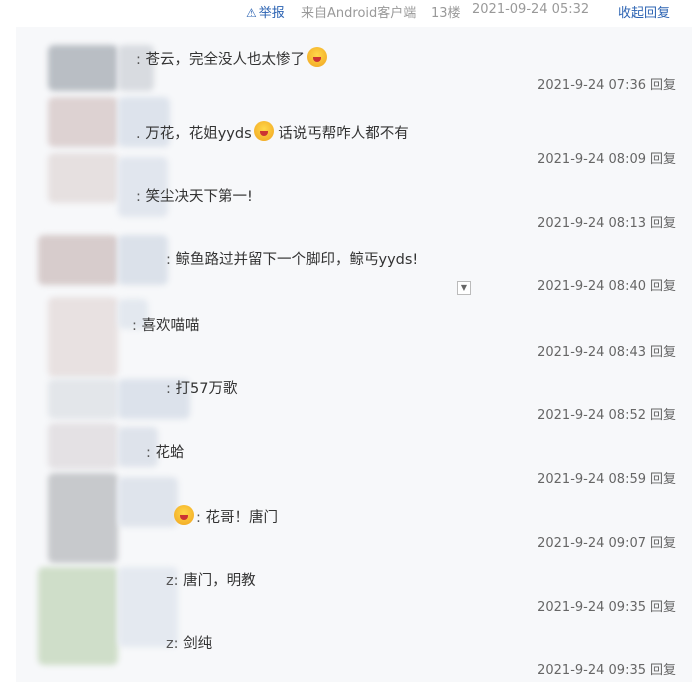 This screenshot has width=692, height=696. I want to click on reply-time: 2021-9-24 08:43, so click(591, 352).